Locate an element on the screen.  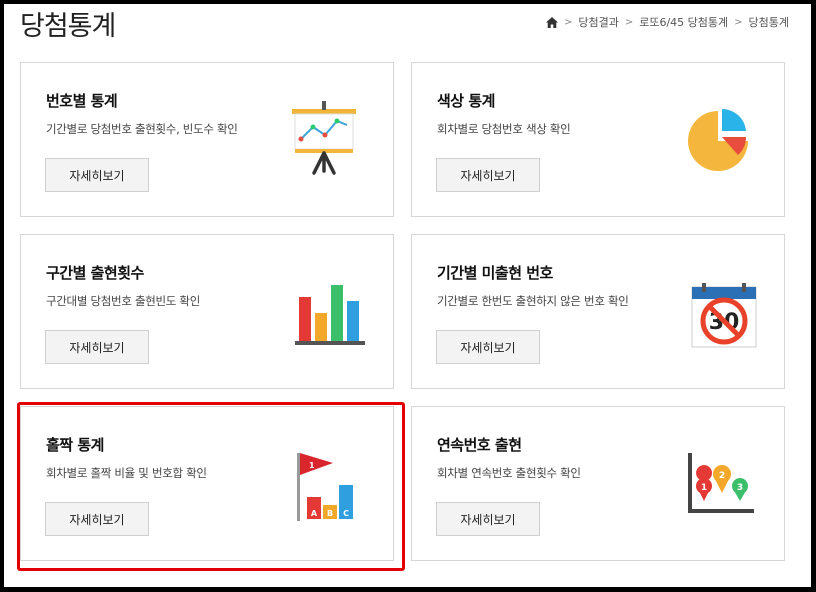
flag-number: 1 is located at coordinates (312, 465).